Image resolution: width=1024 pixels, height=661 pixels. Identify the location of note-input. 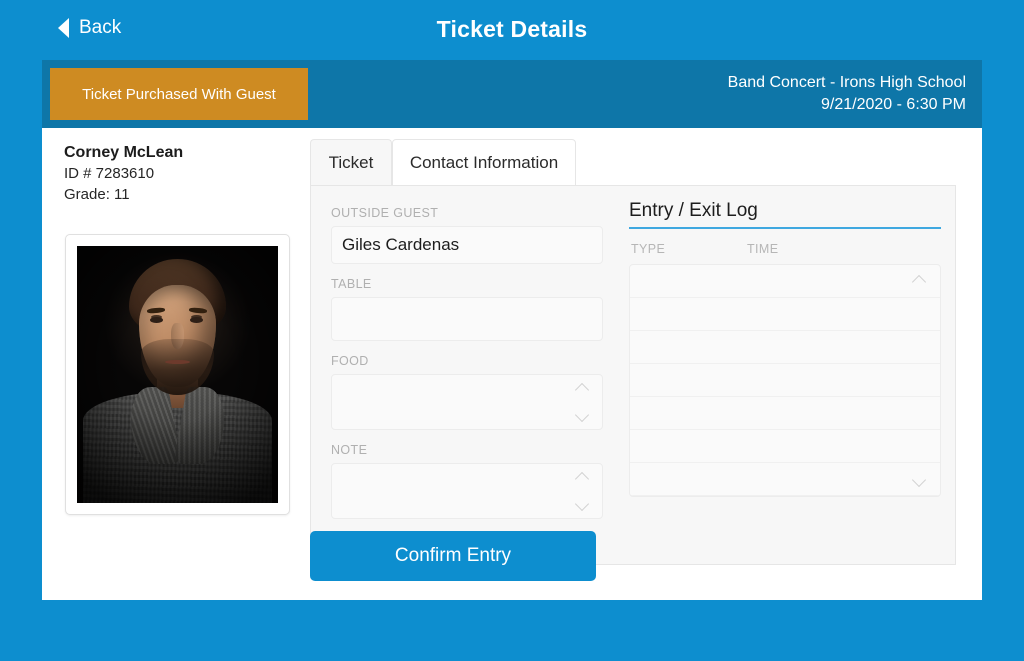
(467, 491).